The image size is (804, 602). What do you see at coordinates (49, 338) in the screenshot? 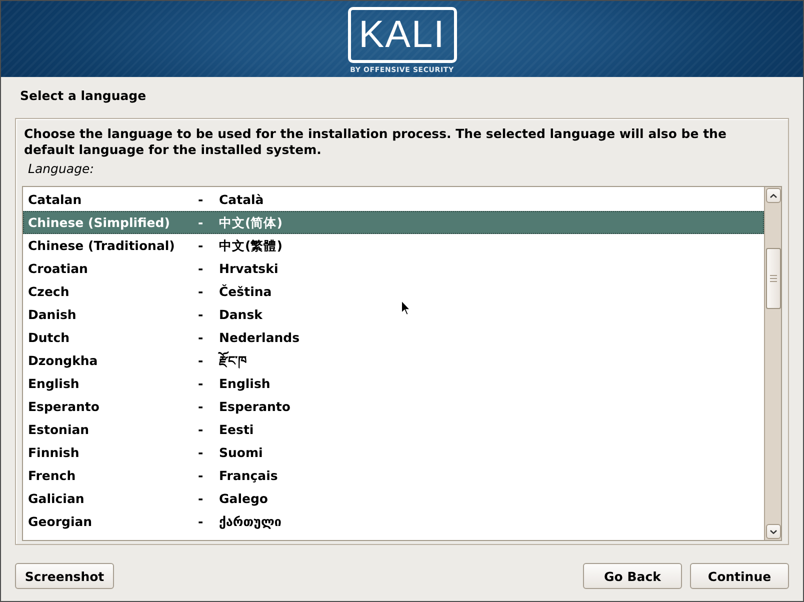
I see `language-name: Dutch` at bounding box center [49, 338].